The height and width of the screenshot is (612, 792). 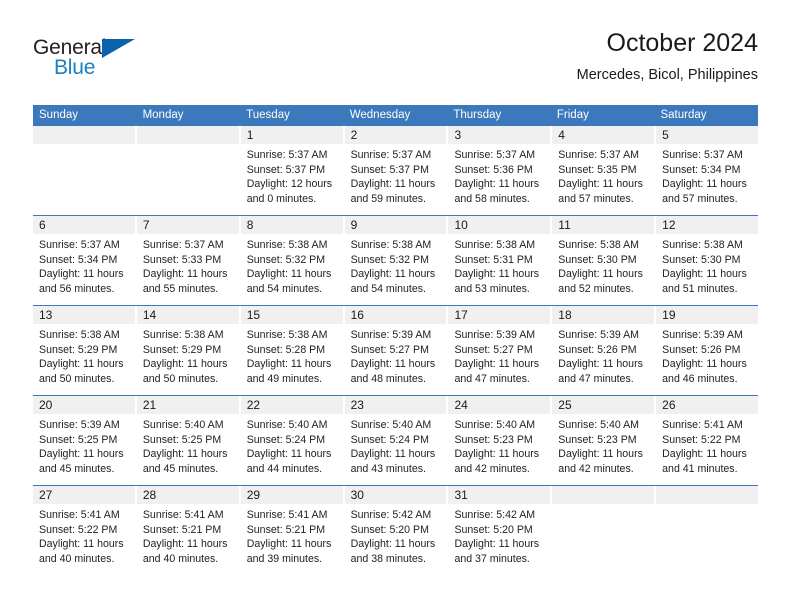 I want to click on day-info-line: Sunrise: 5:37 AM, so click(x=391, y=155).